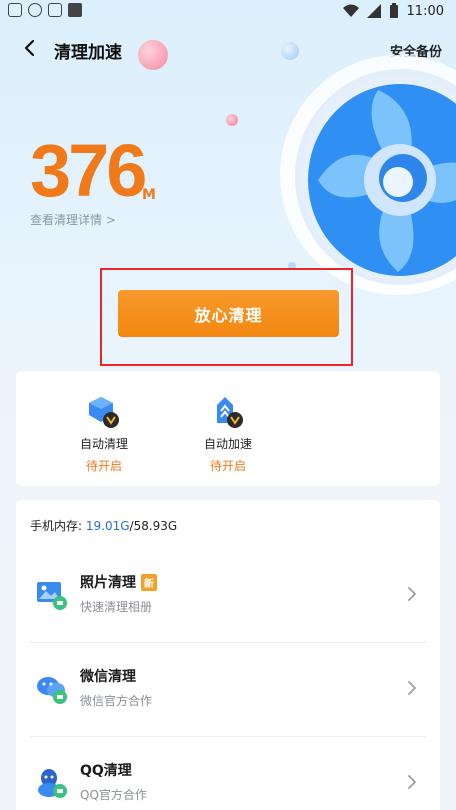 This screenshot has width=456, height=810. Describe the element at coordinates (88, 170) in the screenshot. I see `junk-size-value: 376` at that location.